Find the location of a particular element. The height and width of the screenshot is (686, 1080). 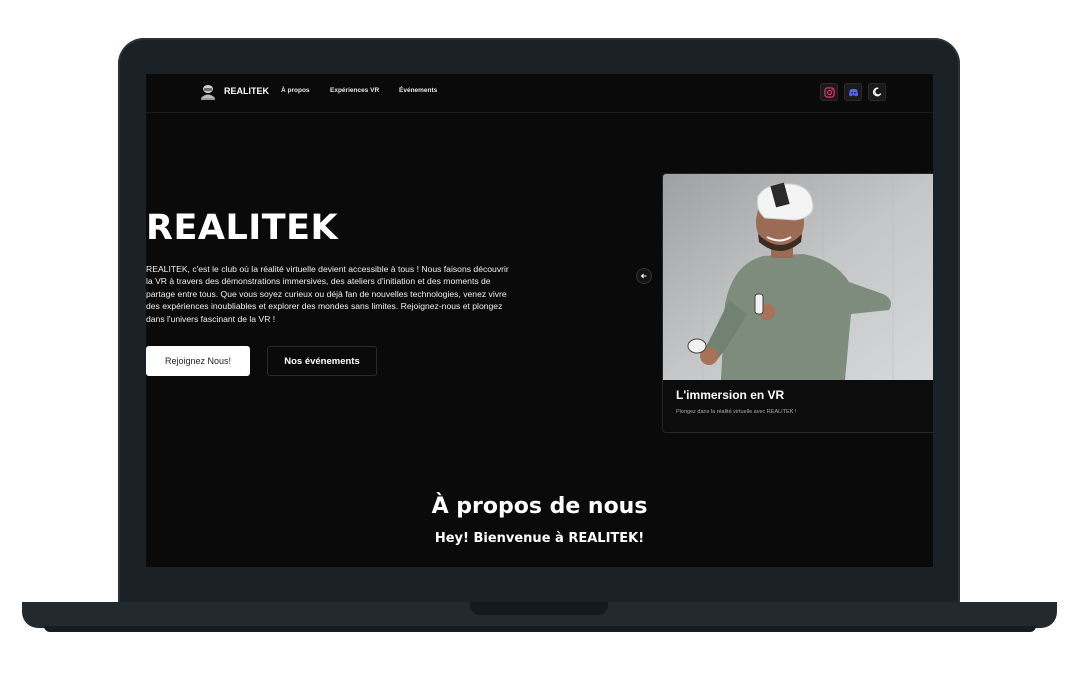

instagram-button is located at coordinates (829, 92).